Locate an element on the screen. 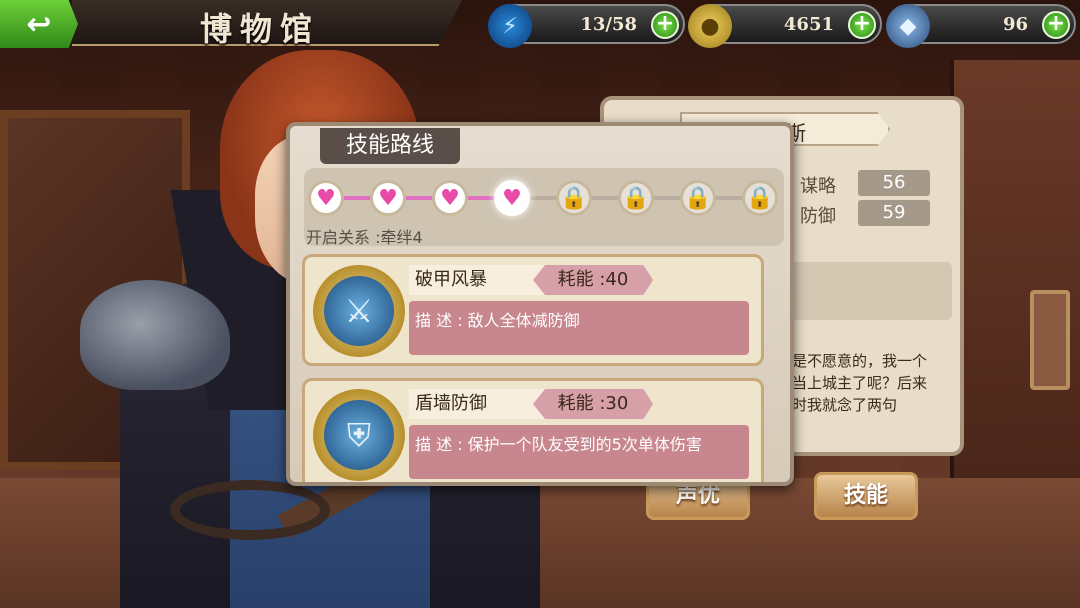  skill-description: 描 述 : 敌人全体减防御 is located at coordinates (579, 328).